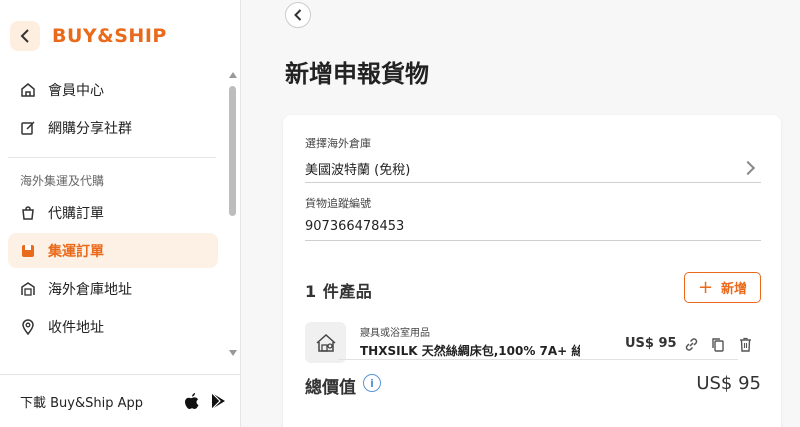 This screenshot has width=800, height=427. I want to click on scroll-down-arrow-icon, so click(233, 353).